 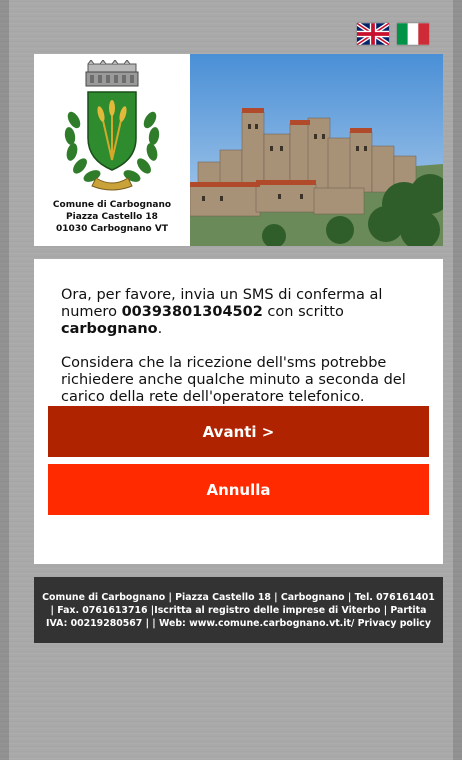 I want to click on message-text: con scritto, so click(x=303, y=312).